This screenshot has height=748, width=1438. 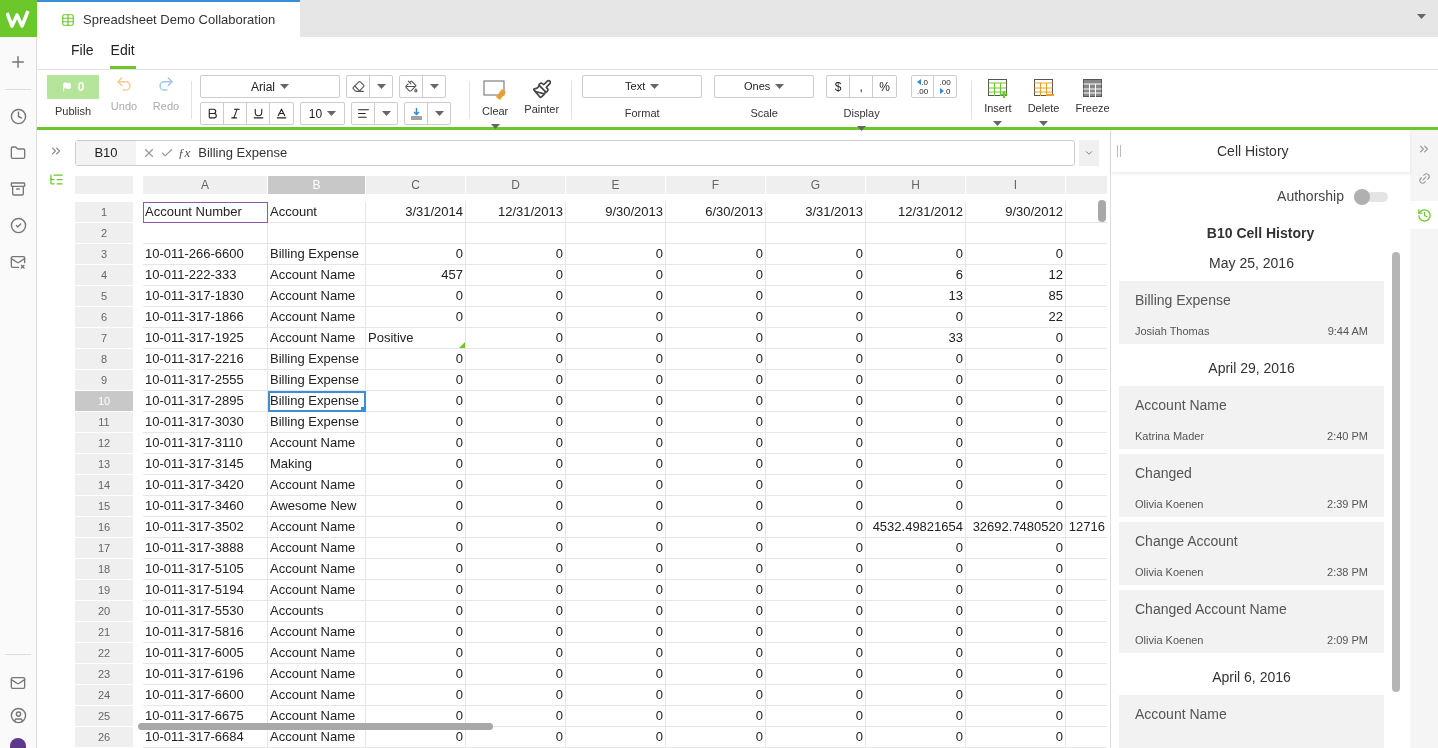 What do you see at coordinates (66, 87) in the screenshot?
I see `flag-icon` at bounding box center [66, 87].